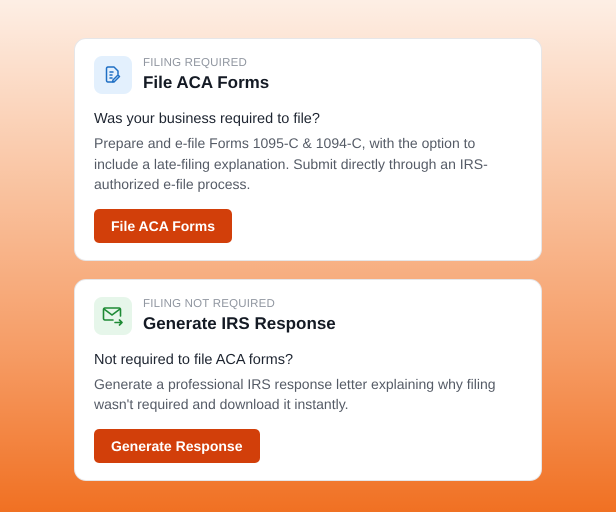  I want to click on action-button: File ACA Forms, so click(163, 225).